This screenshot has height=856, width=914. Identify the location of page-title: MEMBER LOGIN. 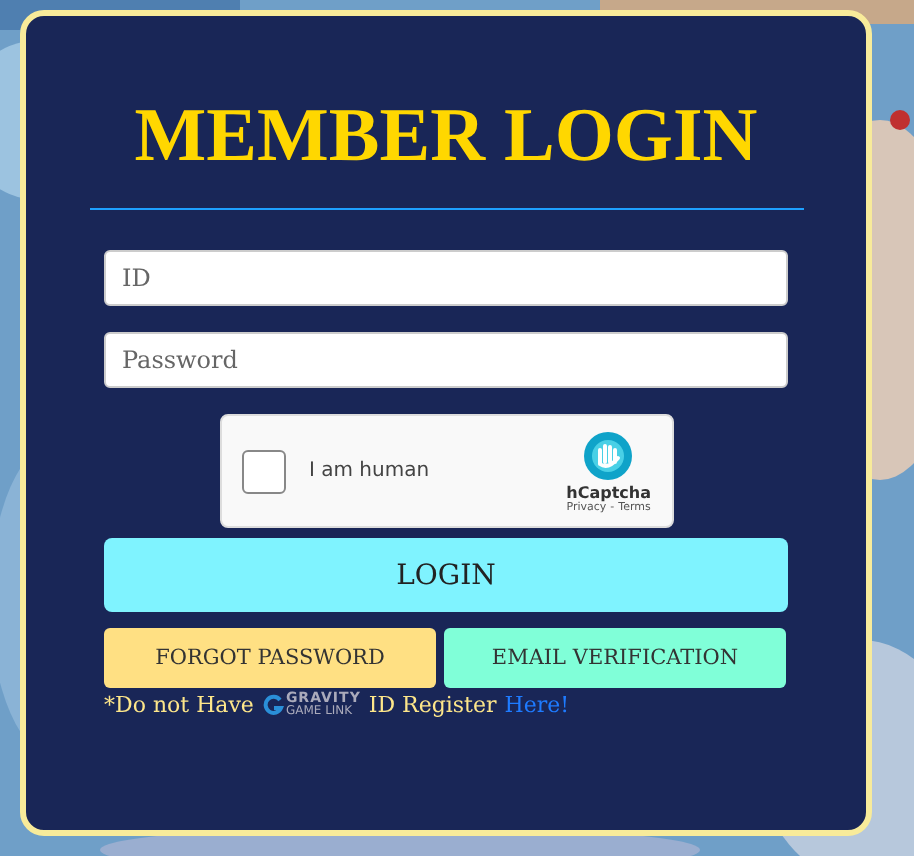
(446, 136).